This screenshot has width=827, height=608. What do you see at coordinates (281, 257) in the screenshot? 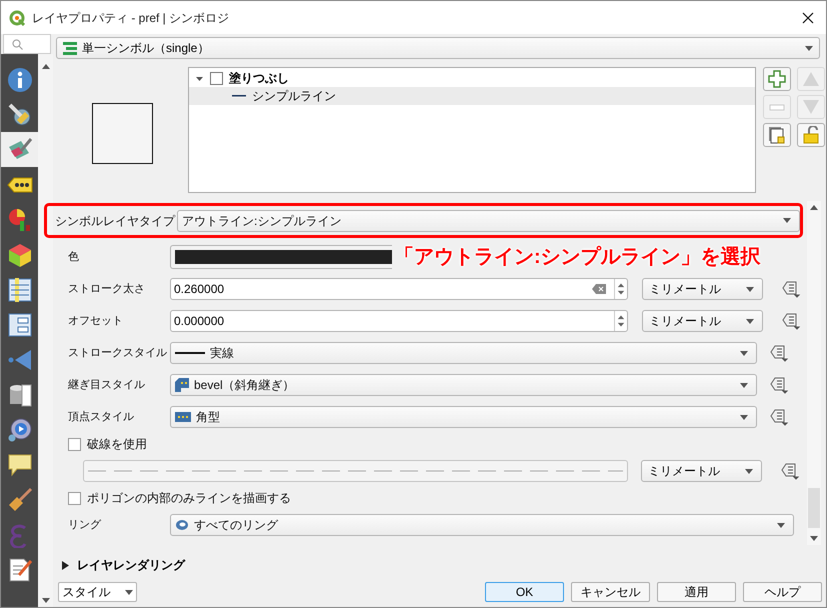
I see `color-button` at bounding box center [281, 257].